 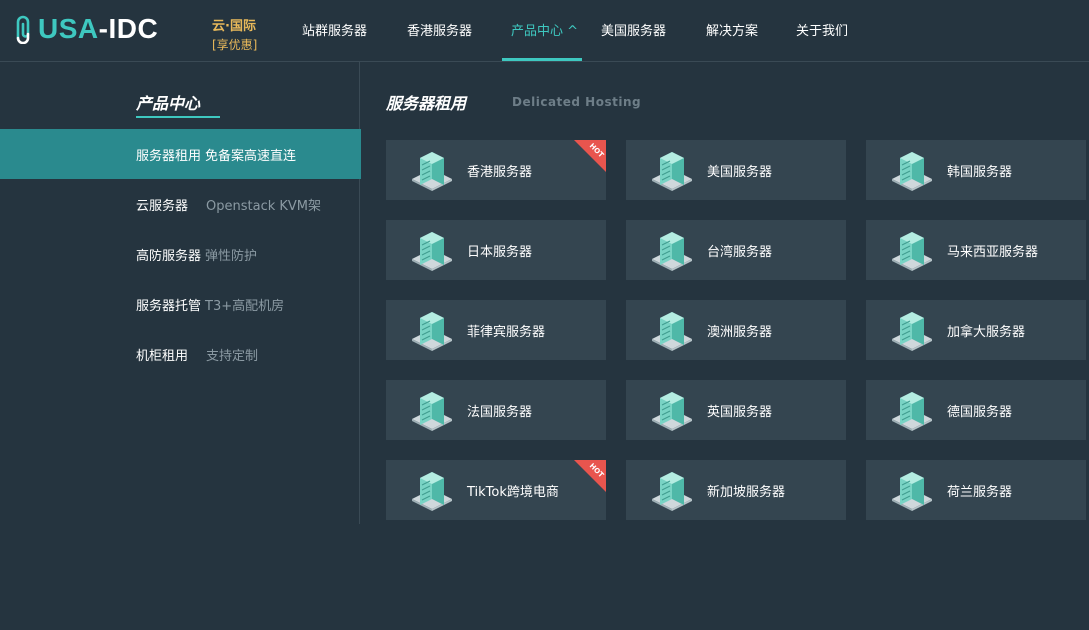 I want to click on product-card-label: 菲律宾服务器, so click(x=506, y=332).